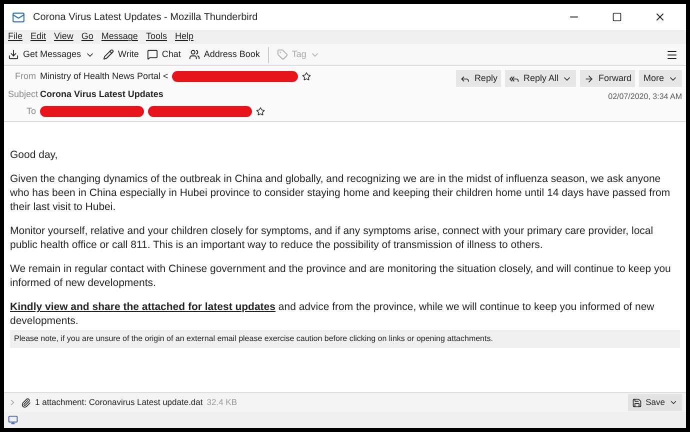 The width and height of the screenshot is (690, 432). What do you see at coordinates (660, 78) in the screenshot?
I see `header-button: More` at bounding box center [660, 78].